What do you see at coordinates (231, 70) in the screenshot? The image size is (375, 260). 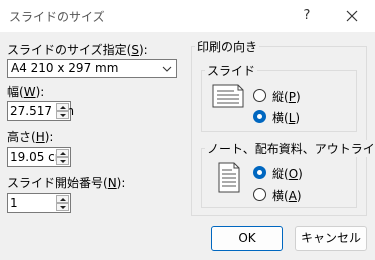 I see `slides-orientation-title: スライド` at bounding box center [231, 70].